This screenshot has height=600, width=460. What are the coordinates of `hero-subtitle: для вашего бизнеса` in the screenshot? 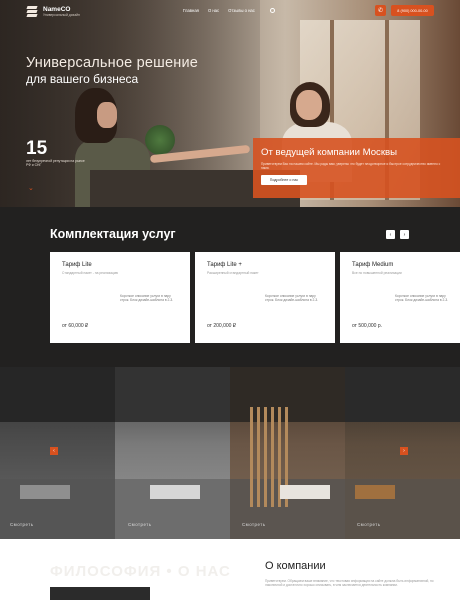 It's located at (82, 79).